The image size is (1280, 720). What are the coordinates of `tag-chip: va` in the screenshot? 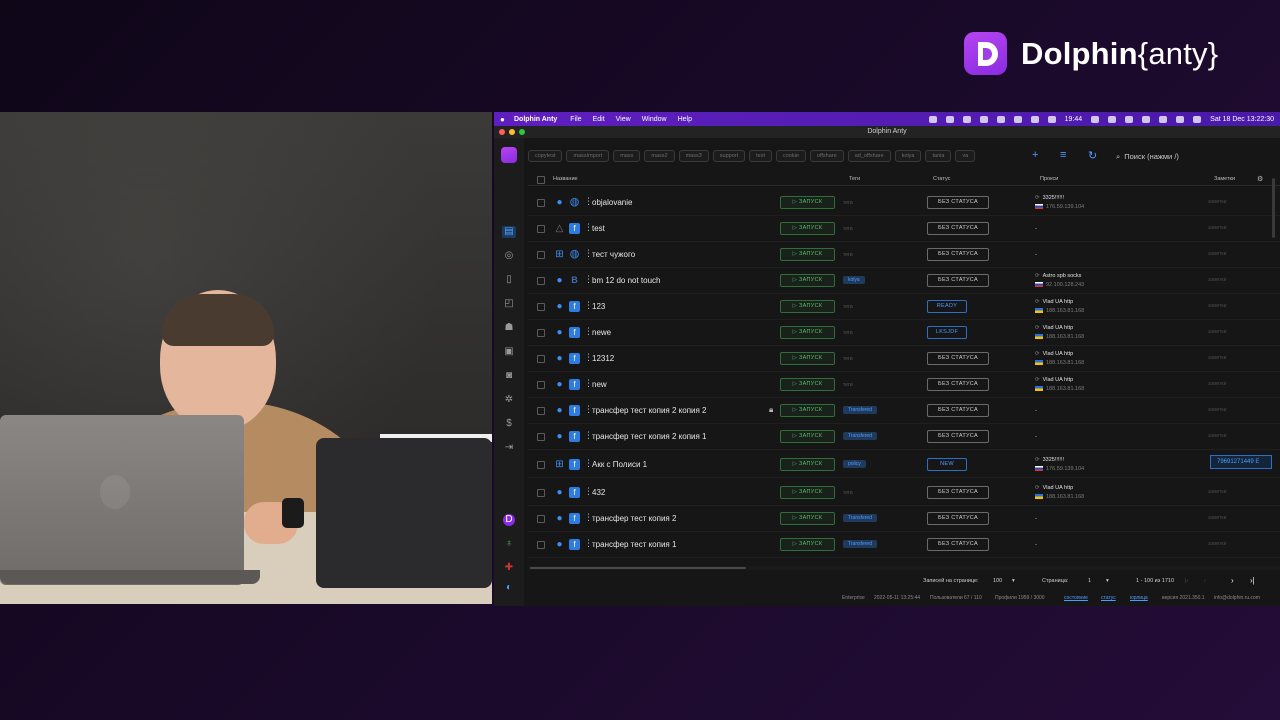 It's located at (965, 156).